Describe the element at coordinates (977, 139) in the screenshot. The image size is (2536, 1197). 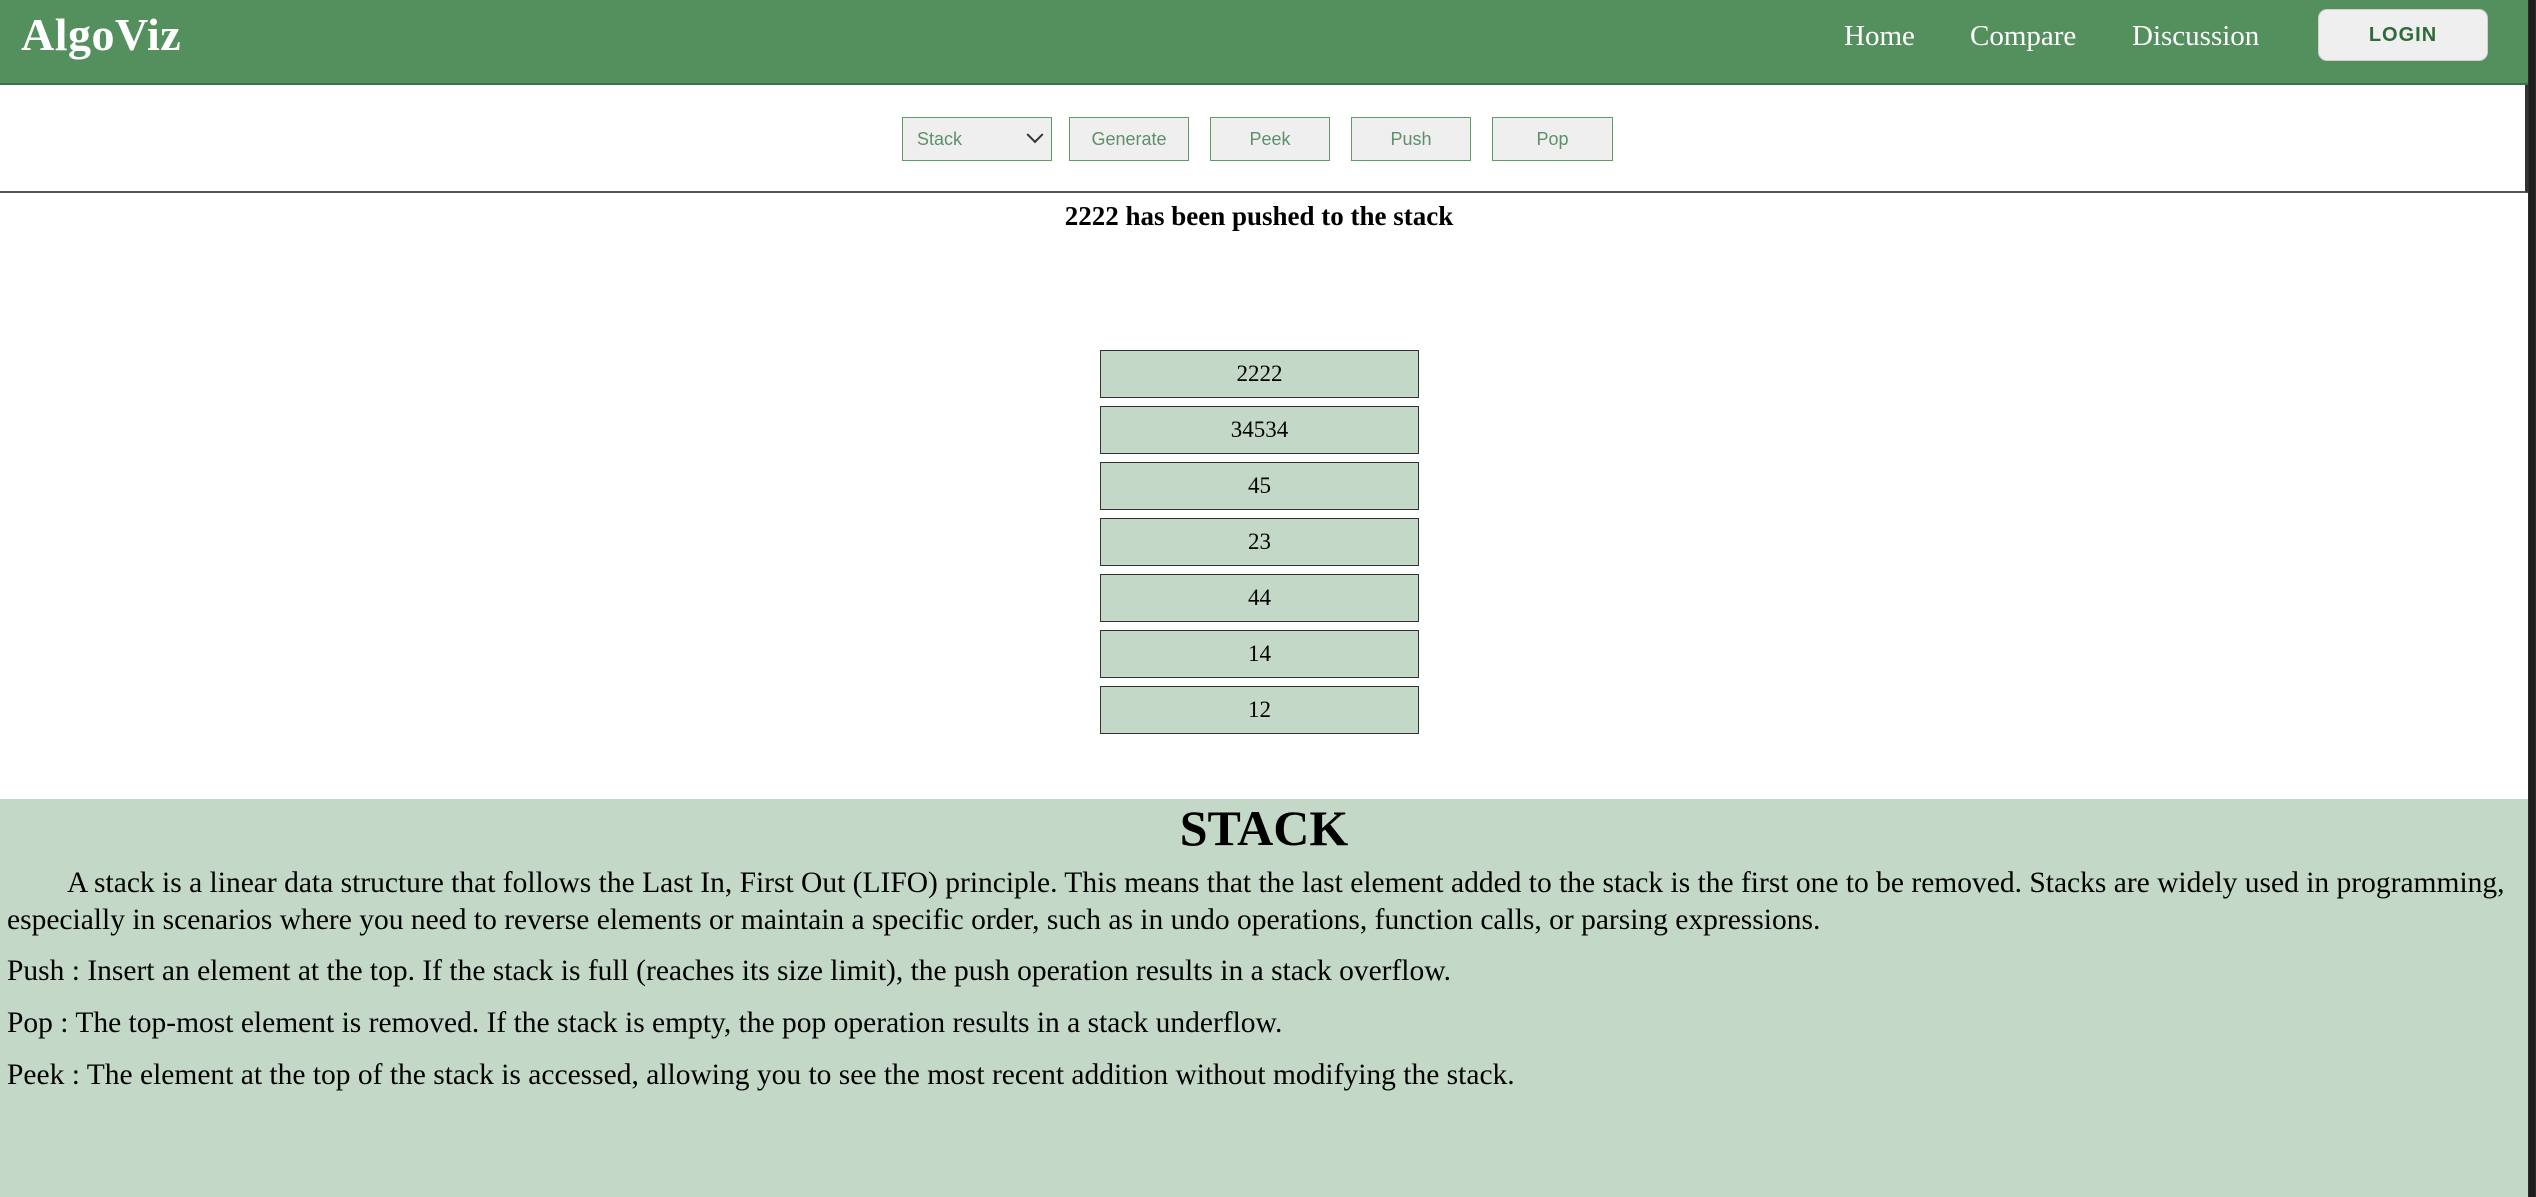
I see `data-structure-select: Stack` at that location.